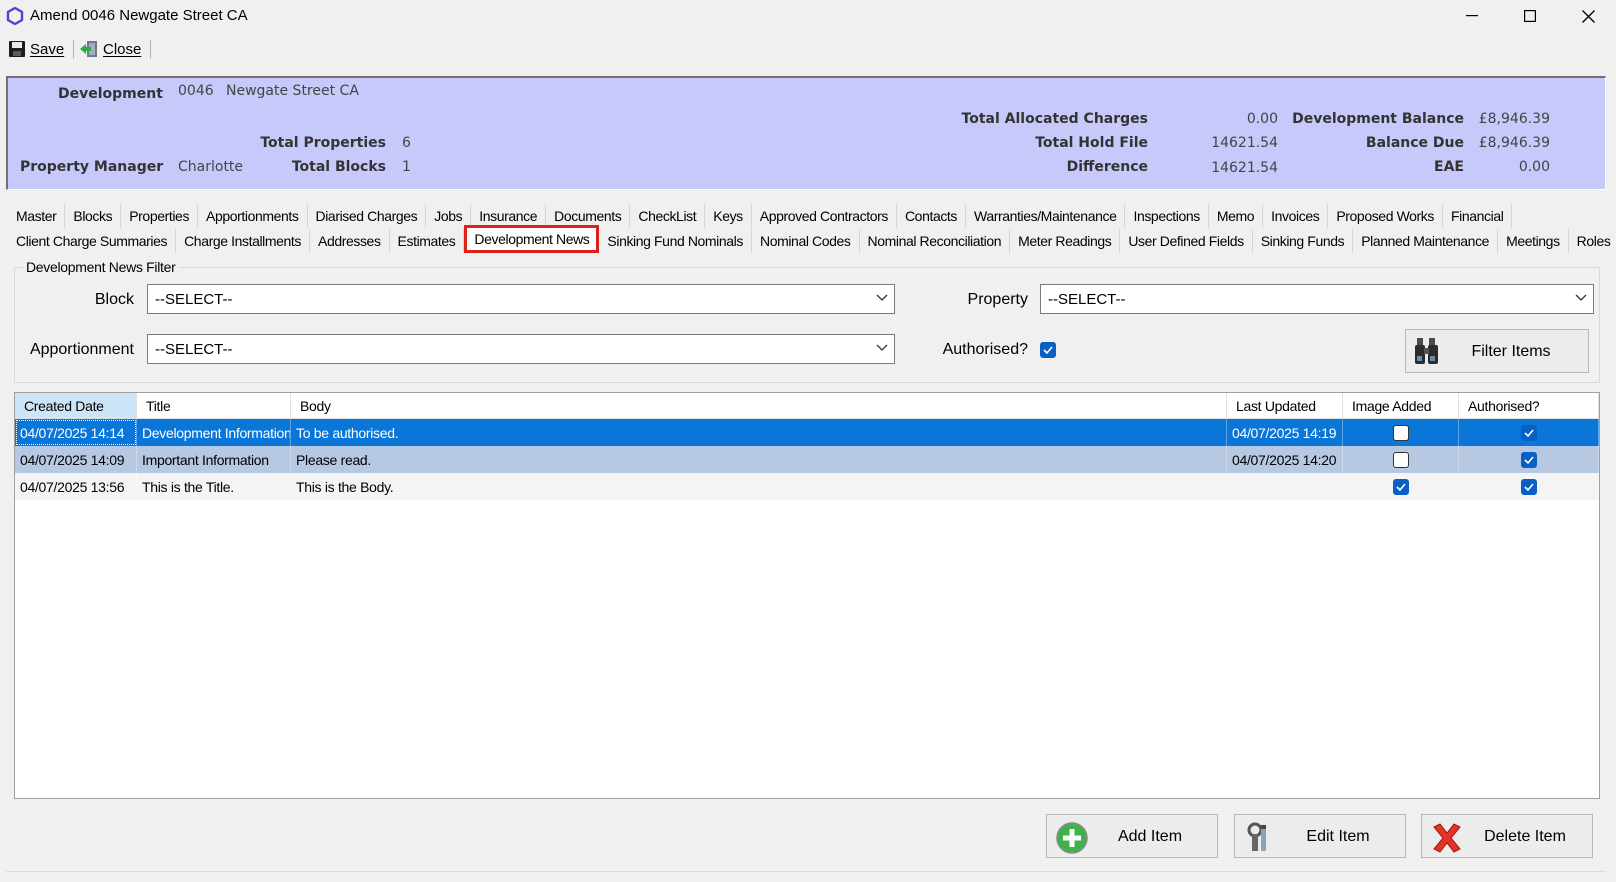 Image resolution: width=1616 pixels, height=882 pixels. I want to click on maximize-icon, so click(1530, 16).